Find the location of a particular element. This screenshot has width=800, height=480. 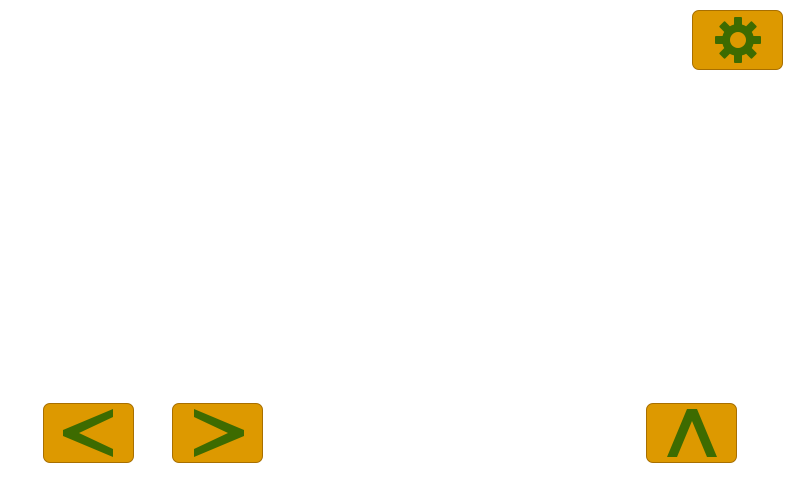

up-button is located at coordinates (691, 433).